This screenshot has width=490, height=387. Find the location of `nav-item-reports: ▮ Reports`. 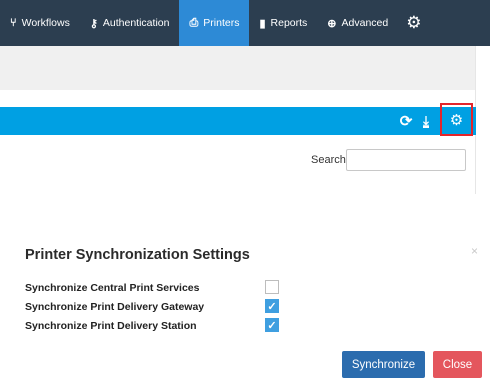

nav-item-reports: ▮ Reports is located at coordinates (283, 23).